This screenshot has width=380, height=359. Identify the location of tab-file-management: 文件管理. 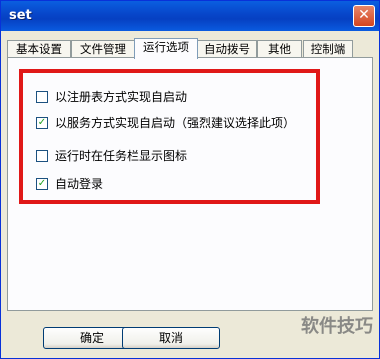
(103, 49).